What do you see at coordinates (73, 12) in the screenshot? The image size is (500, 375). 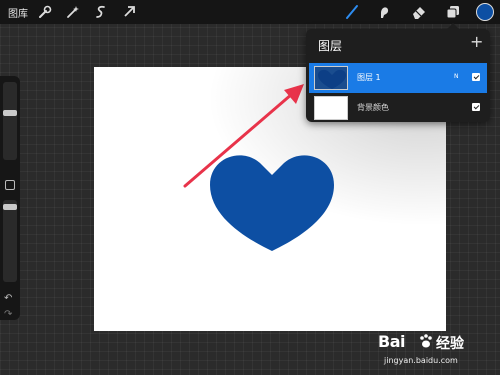 I see `magic-wand-icon` at bounding box center [73, 12].